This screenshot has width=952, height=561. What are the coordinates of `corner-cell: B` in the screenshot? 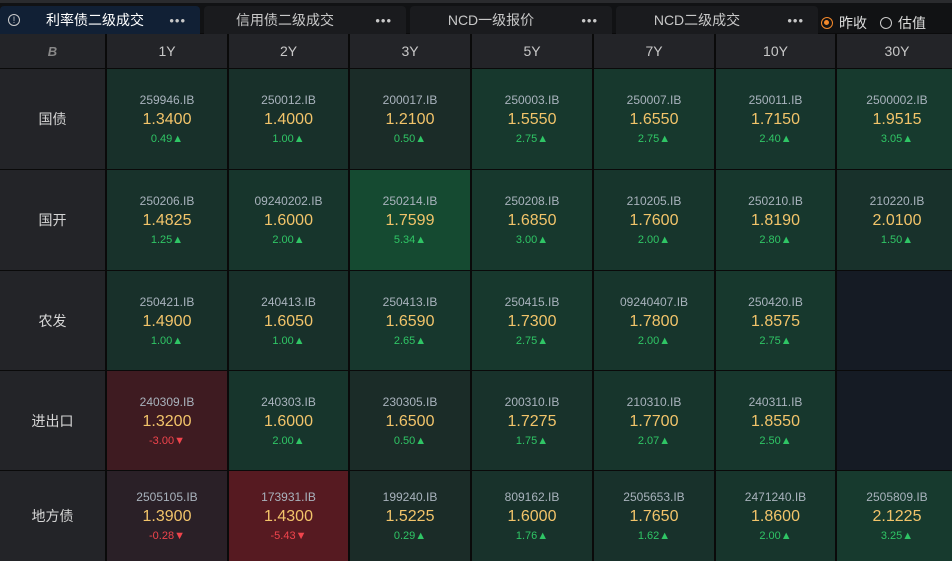 It's located at (52, 51).